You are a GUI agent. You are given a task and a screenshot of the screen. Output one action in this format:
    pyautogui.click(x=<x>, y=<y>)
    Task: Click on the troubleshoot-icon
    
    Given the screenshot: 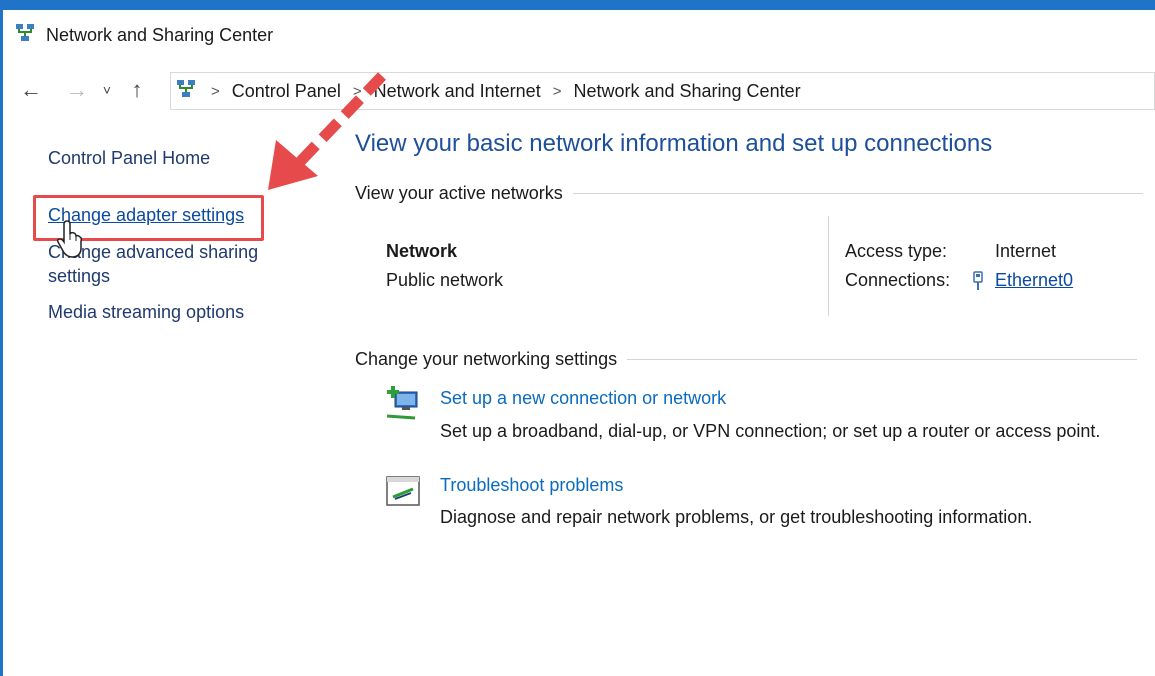 What is the action you would take?
    pyautogui.click(x=404, y=493)
    